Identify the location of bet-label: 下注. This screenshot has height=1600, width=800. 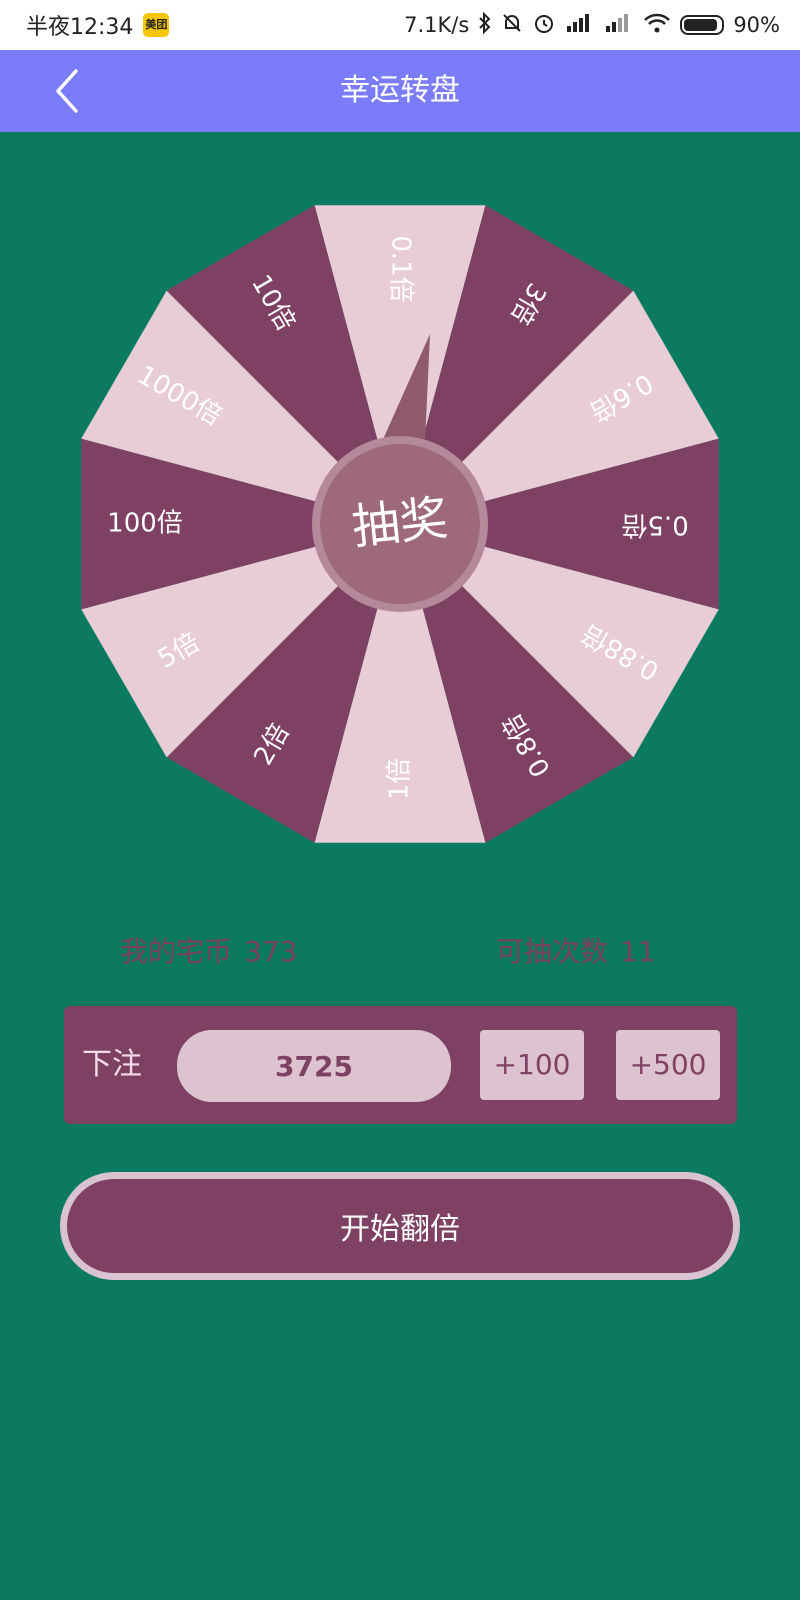
(112, 1064).